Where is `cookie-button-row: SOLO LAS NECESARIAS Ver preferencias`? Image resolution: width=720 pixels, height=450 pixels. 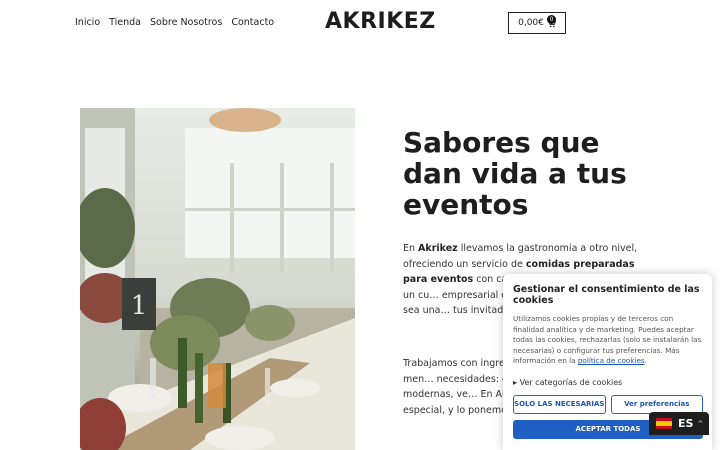
cookie-button-row: SOLO LAS NECESARIAS Ver preferencias is located at coordinates (608, 404).